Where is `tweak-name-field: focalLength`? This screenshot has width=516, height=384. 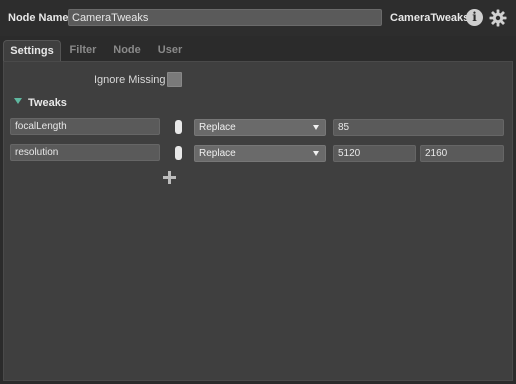
tweak-name-field: focalLength is located at coordinates (85, 126).